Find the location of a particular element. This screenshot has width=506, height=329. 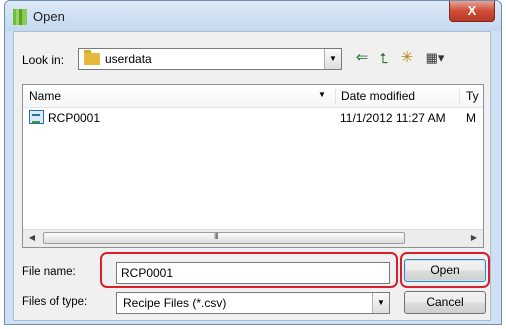

column-header-type: Ty is located at coordinates (469, 97).